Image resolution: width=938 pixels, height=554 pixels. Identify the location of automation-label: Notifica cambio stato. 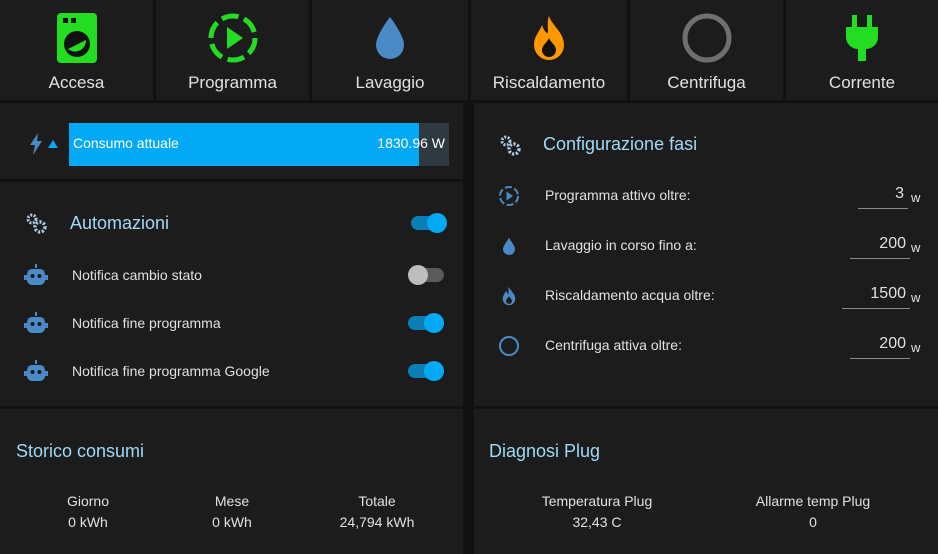
(137, 275).